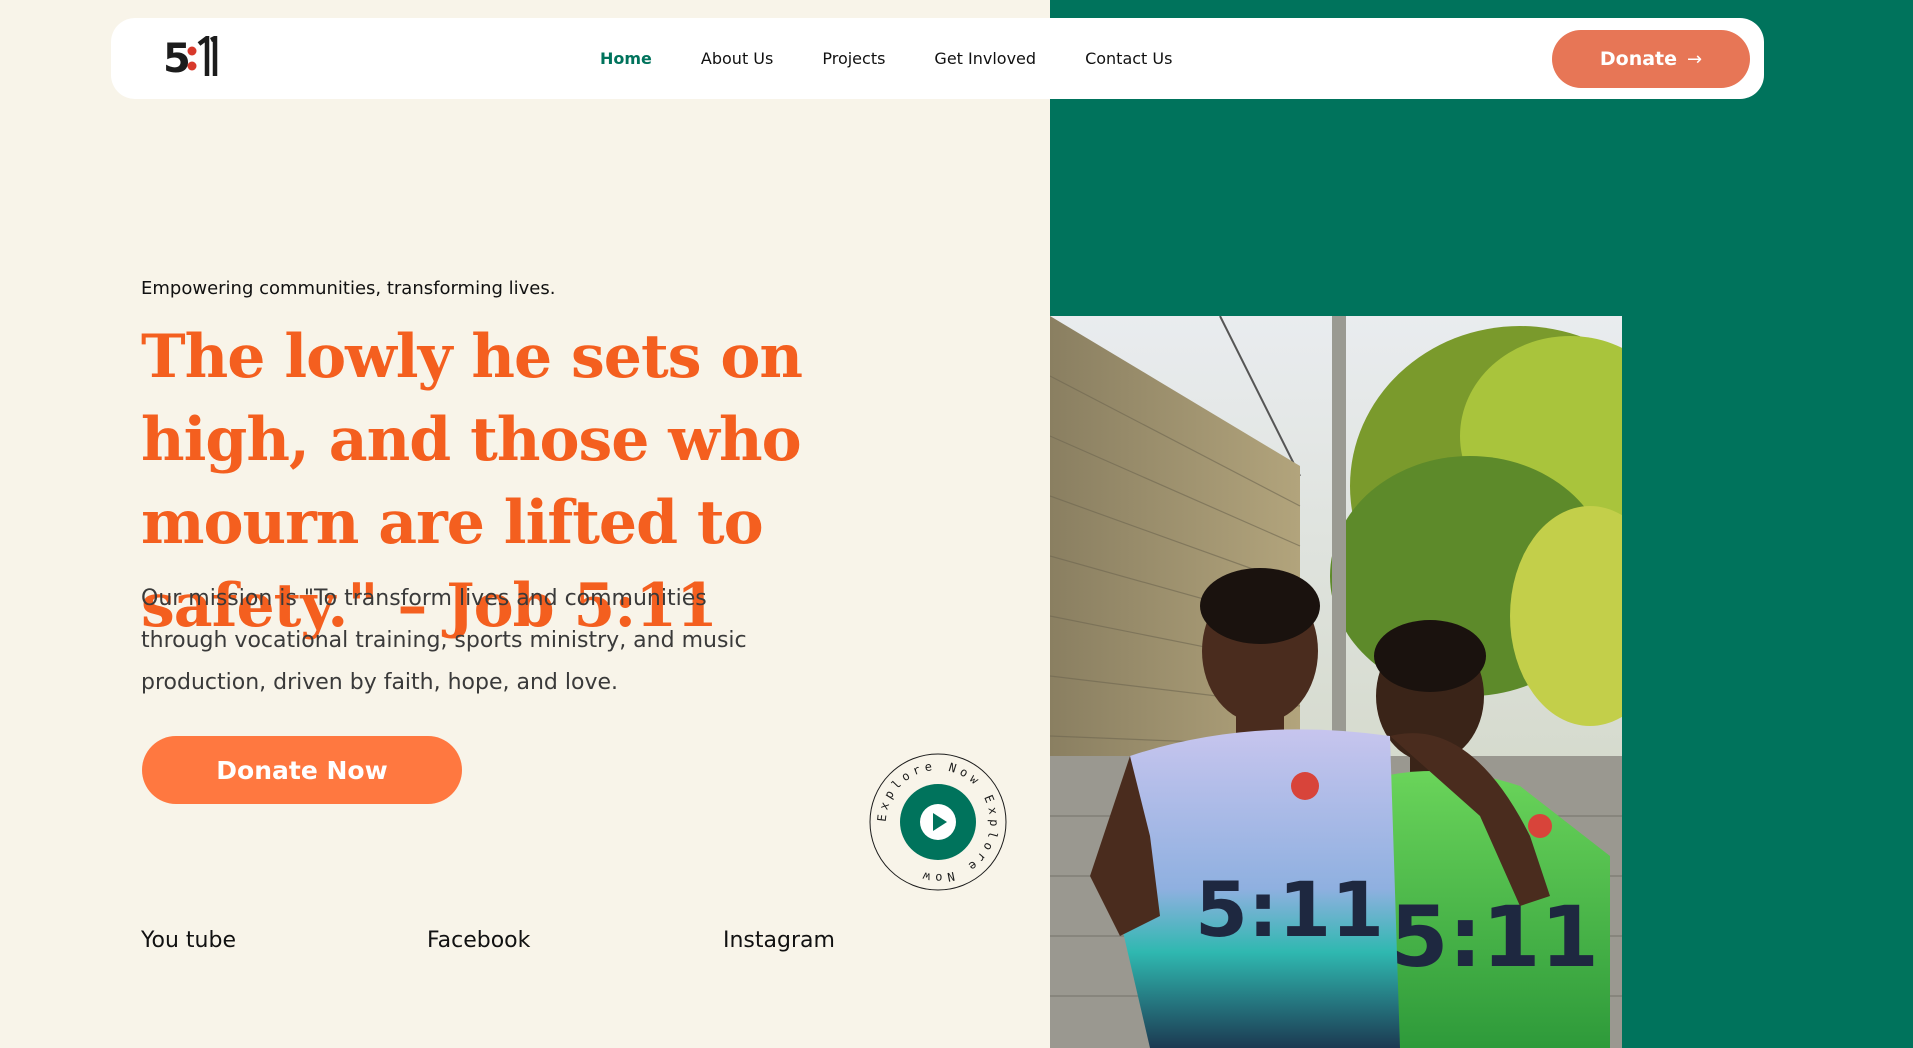 This screenshot has width=1913, height=1048. What do you see at coordinates (1638, 59) in the screenshot?
I see `donate-button-label: Donate` at bounding box center [1638, 59].